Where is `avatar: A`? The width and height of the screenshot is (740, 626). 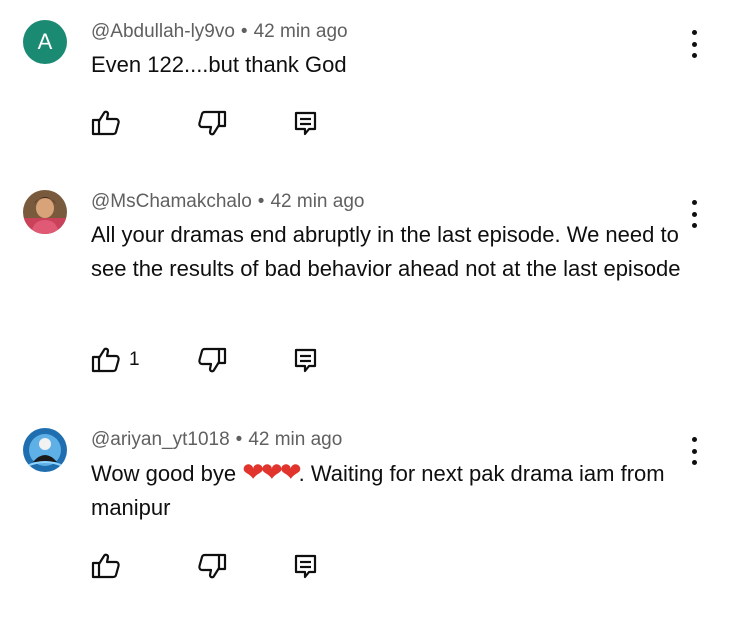 avatar: A is located at coordinates (45, 42).